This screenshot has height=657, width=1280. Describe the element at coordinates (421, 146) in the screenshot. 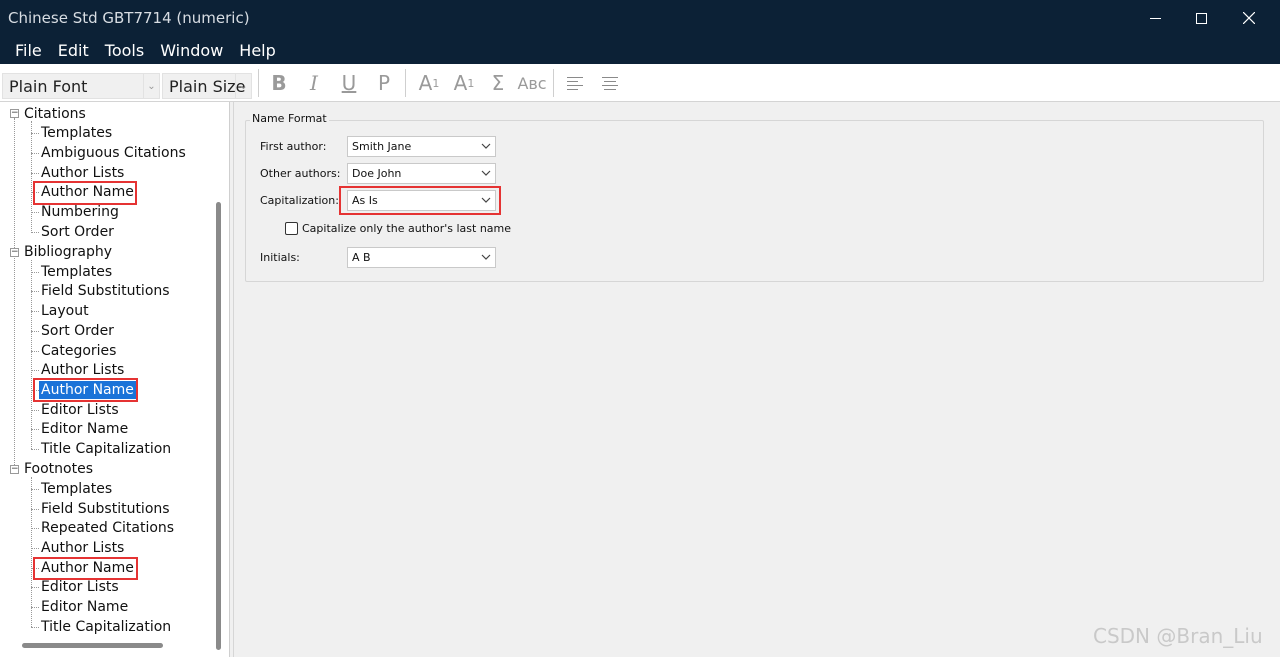

I see `first-author-dropdown: Smith Jane` at that location.